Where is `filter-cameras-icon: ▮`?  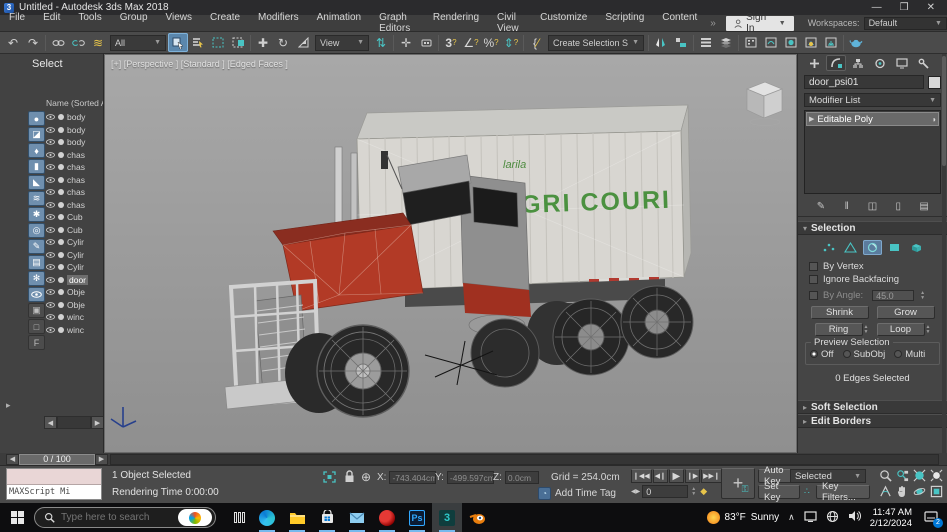 filter-cameras-icon: ▮ is located at coordinates (36, 166).